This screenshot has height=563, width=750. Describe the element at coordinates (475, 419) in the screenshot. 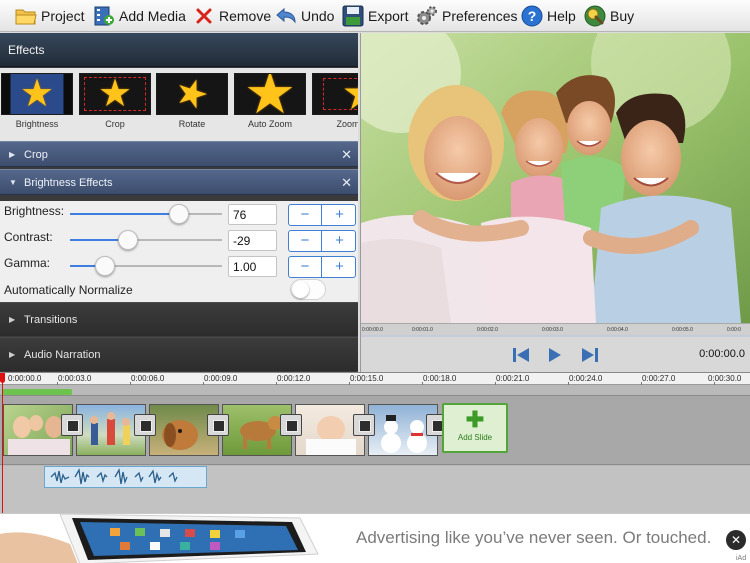

I see `plus-icon: ✚` at that location.